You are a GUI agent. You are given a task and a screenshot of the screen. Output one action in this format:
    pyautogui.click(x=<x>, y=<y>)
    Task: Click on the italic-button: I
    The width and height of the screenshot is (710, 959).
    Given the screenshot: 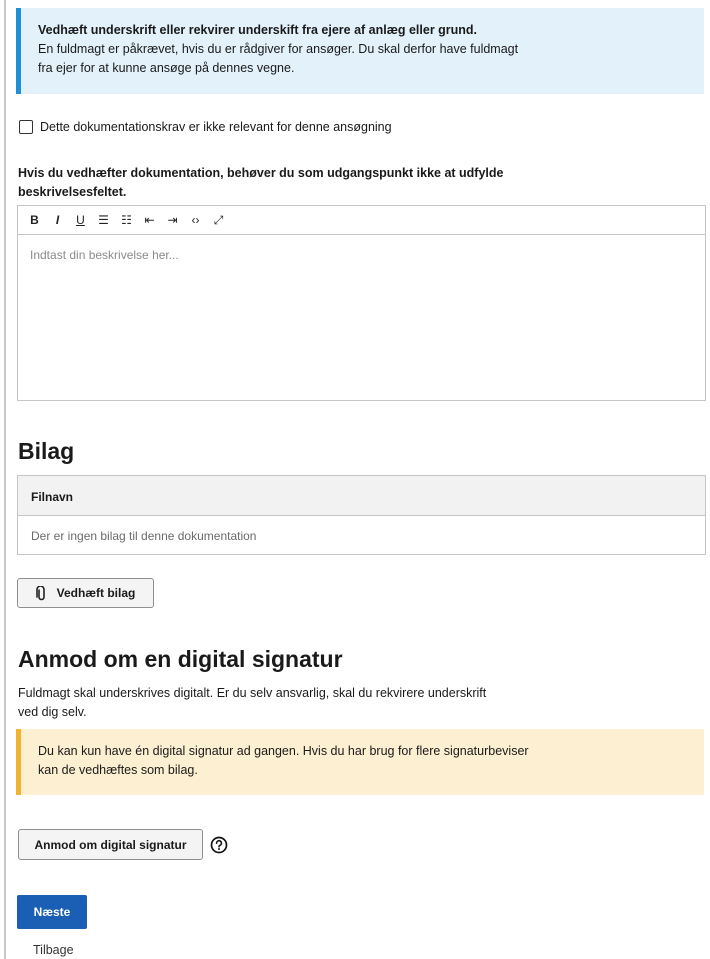 What is the action you would take?
    pyautogui.click(x=57, y=220)
    